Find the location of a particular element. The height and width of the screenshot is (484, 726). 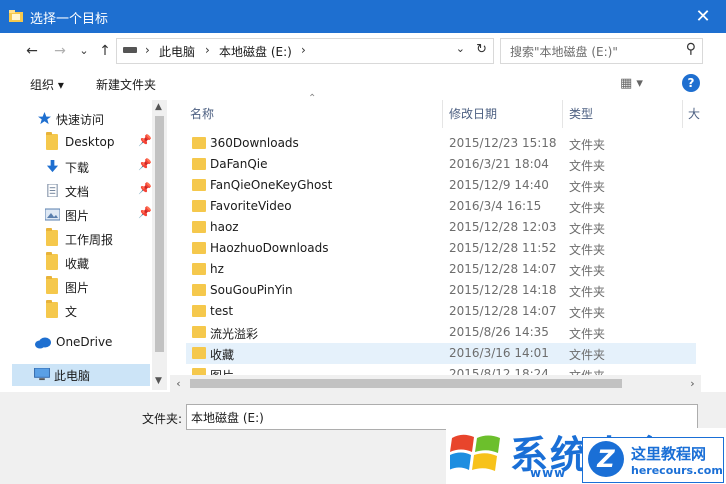

file-name: SouGouPinYin is located at coordinates (251, 290).